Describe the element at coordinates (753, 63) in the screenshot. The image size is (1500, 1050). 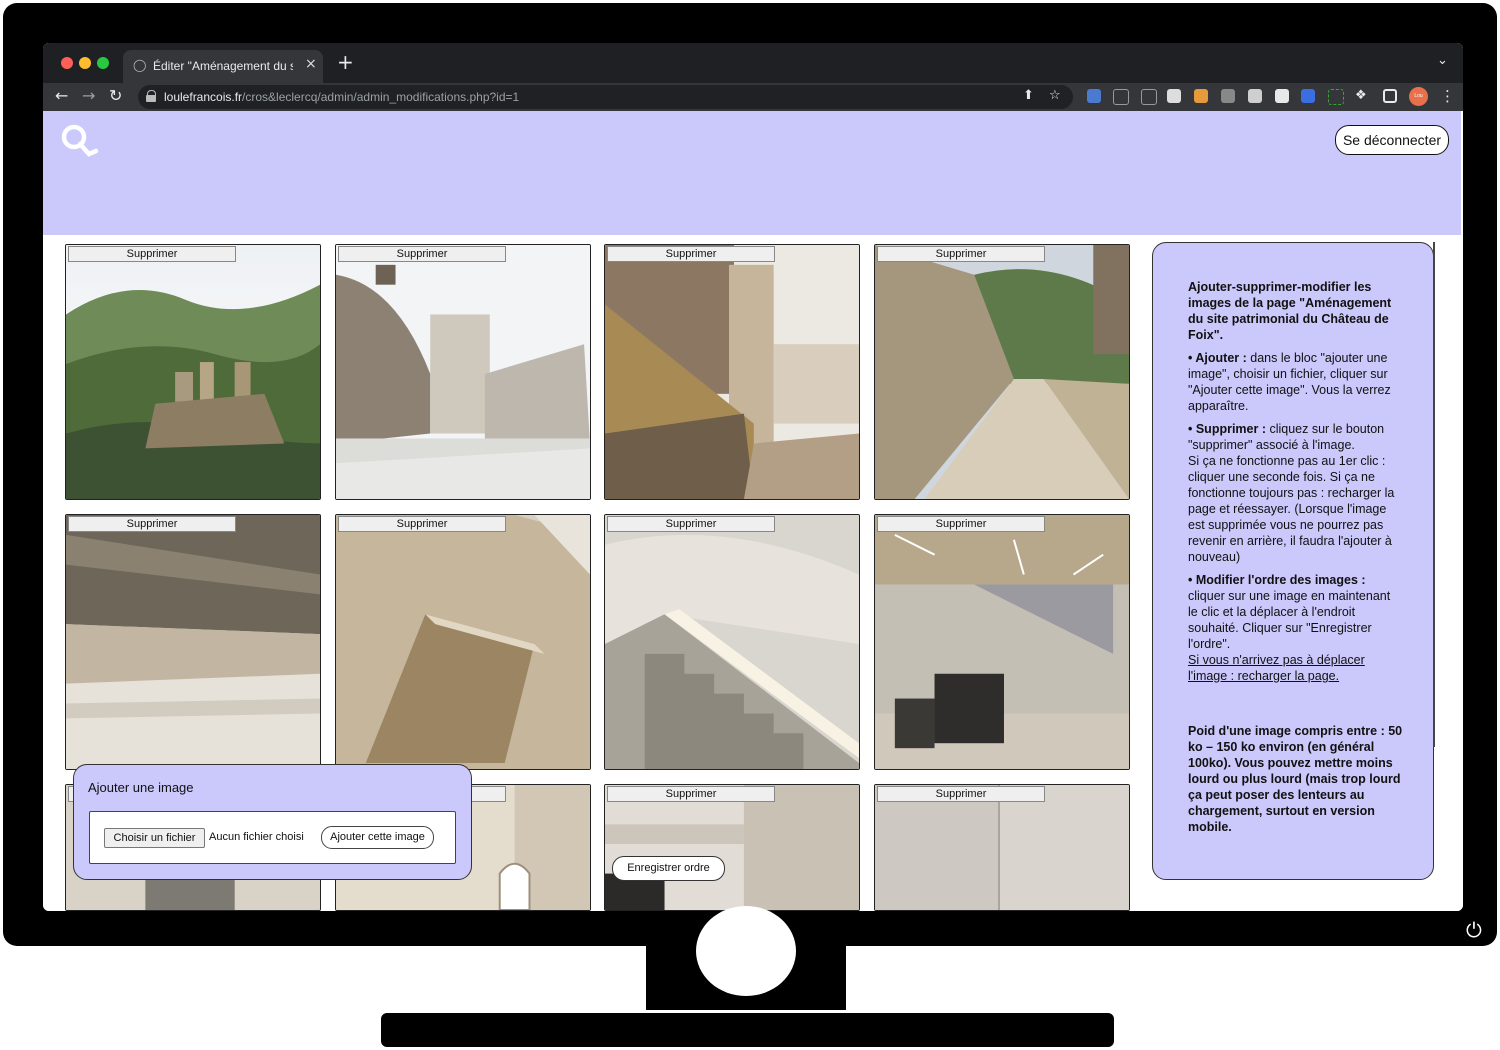
I see `tab-bar: ◯ Éditer "Aménagement du site p × + ⌄` at that location.